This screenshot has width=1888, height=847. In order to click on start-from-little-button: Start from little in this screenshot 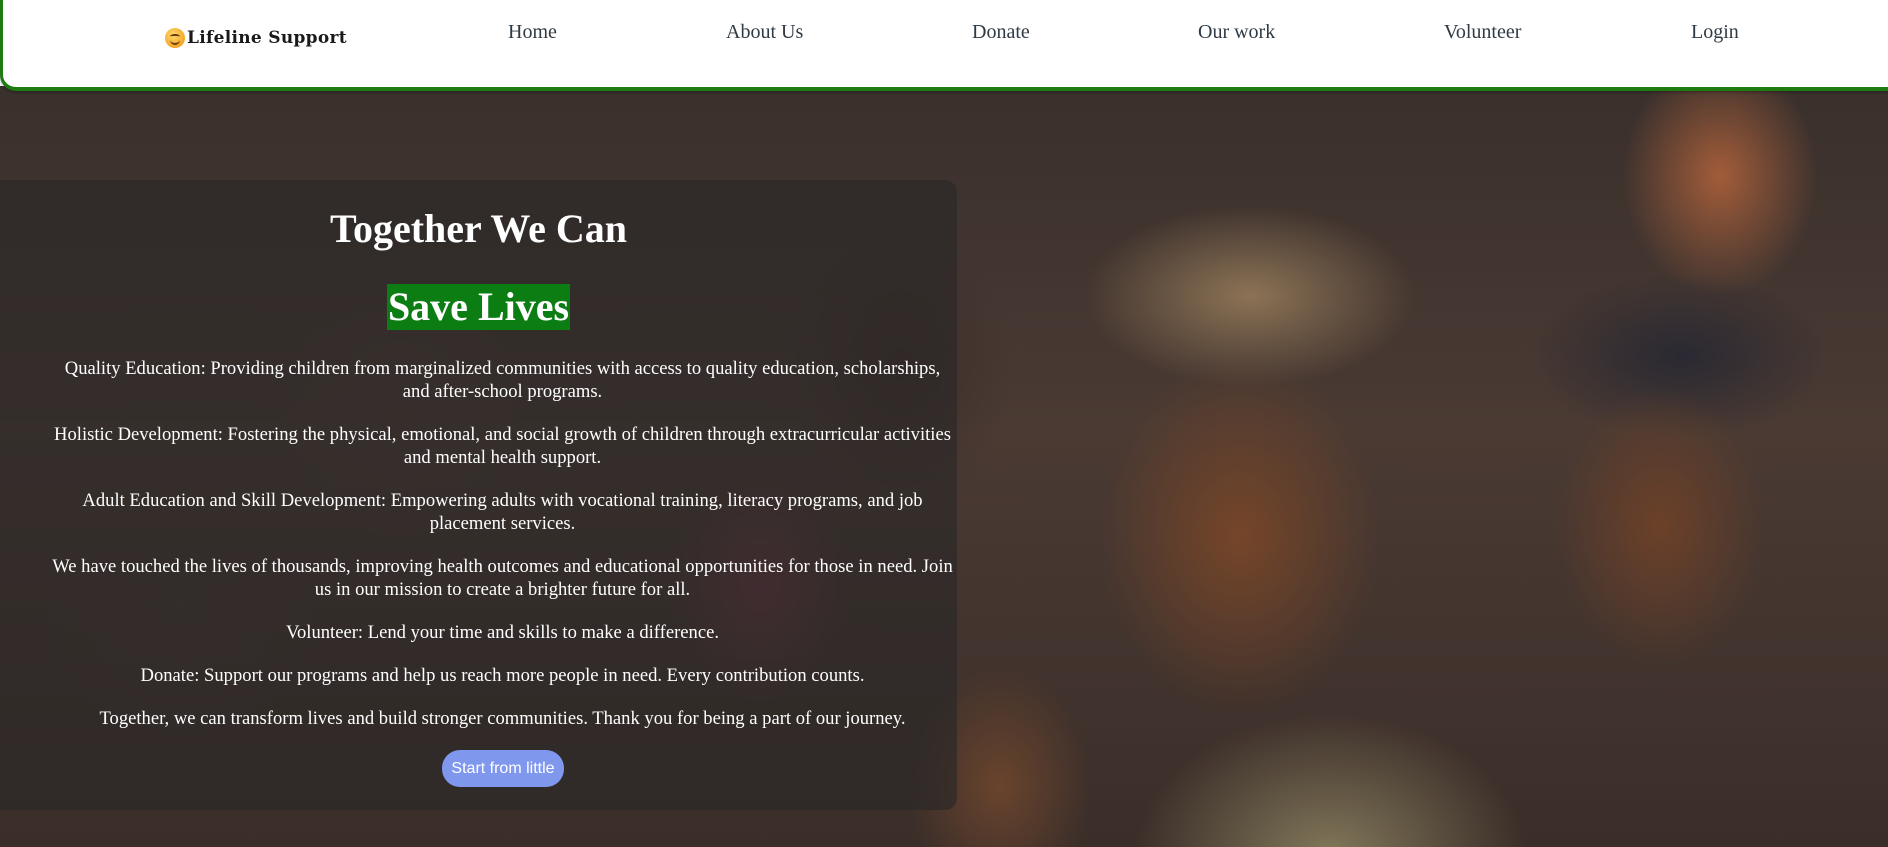, I will do `click(503, 768)`.